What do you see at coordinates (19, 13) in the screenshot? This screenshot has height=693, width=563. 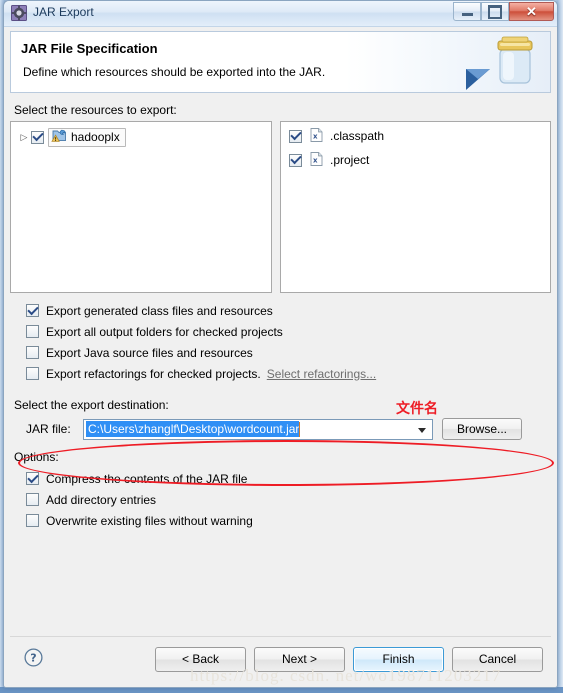 I see `jar-export-icon` at bounding box center [19, 13].